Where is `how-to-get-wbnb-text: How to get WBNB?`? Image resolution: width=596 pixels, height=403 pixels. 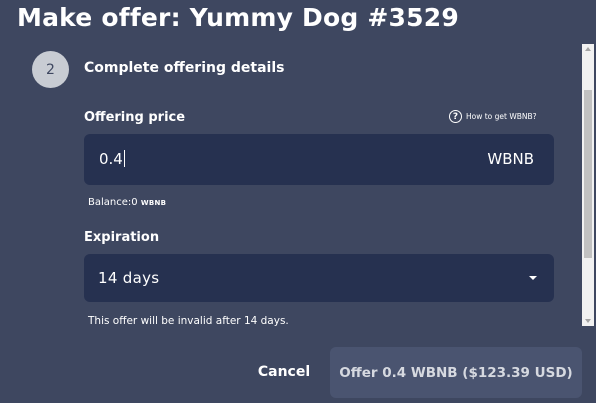
how-to-get-wbnb-text: How to get WBNB? is located at coordinates (501, 116).